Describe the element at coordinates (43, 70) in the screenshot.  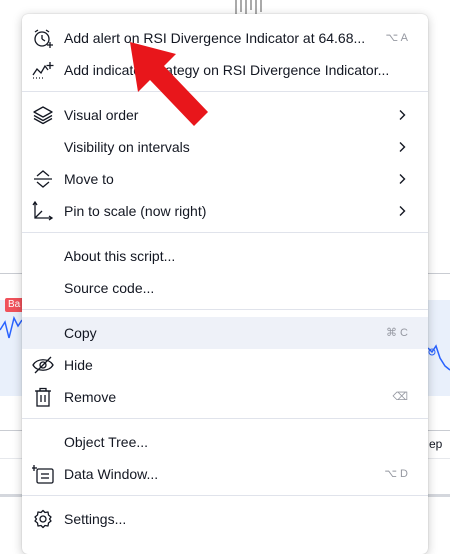
I see `indicator-add-icon` at that location.